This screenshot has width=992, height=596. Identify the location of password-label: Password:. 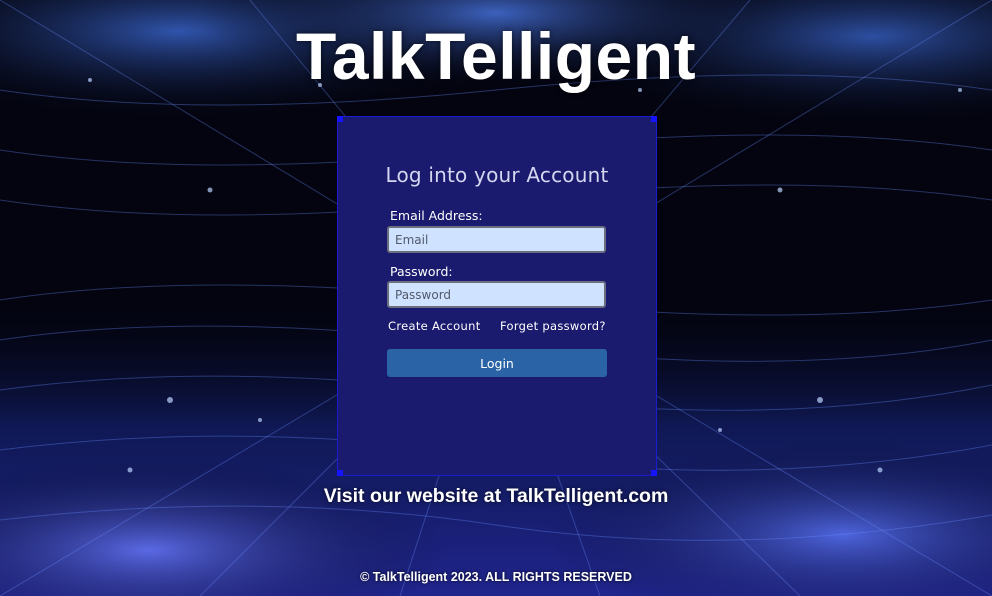
(421, 271).